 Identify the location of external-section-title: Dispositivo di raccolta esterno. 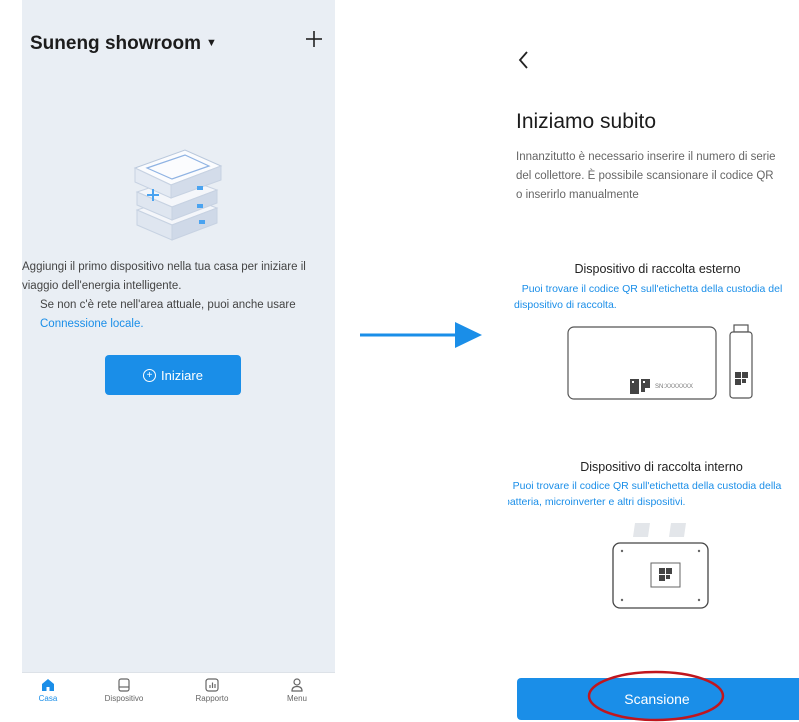
(657, 269).